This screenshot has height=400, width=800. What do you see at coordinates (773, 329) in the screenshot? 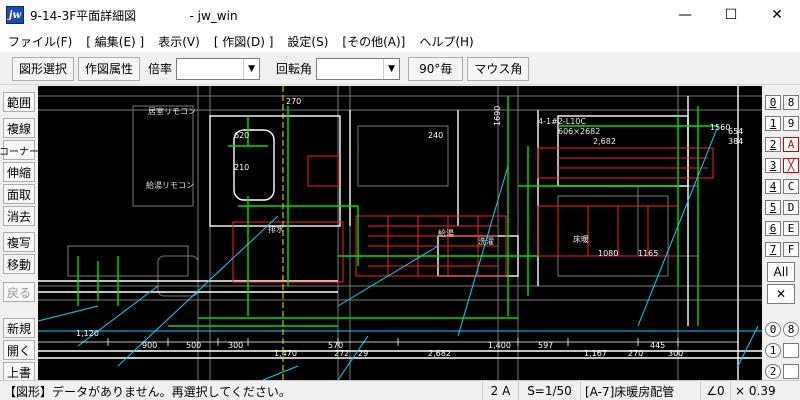
I see `layer-group-0: 0` at bounding box center [773, 329].